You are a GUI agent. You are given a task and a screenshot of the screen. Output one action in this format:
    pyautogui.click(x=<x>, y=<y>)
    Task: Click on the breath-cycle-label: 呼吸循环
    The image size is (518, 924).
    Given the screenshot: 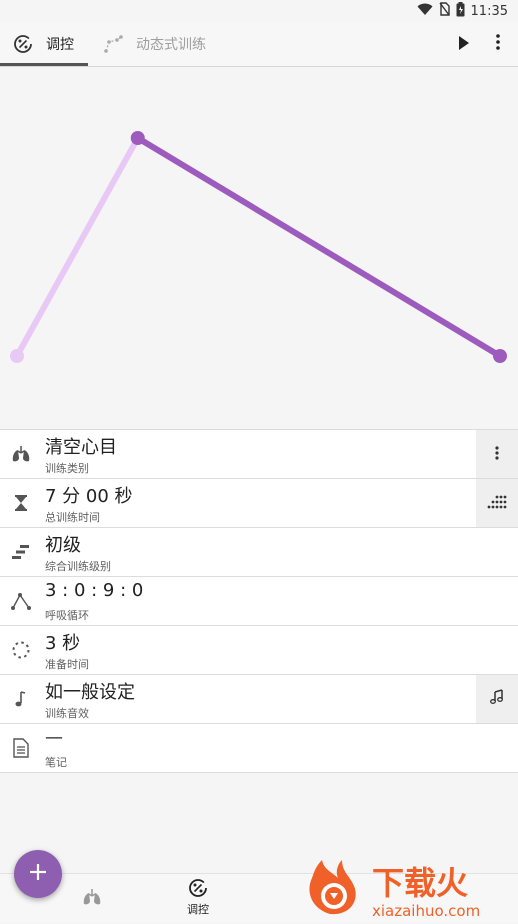 What is the action you would take?
    pyautogui.click(x=67, y=615)
    